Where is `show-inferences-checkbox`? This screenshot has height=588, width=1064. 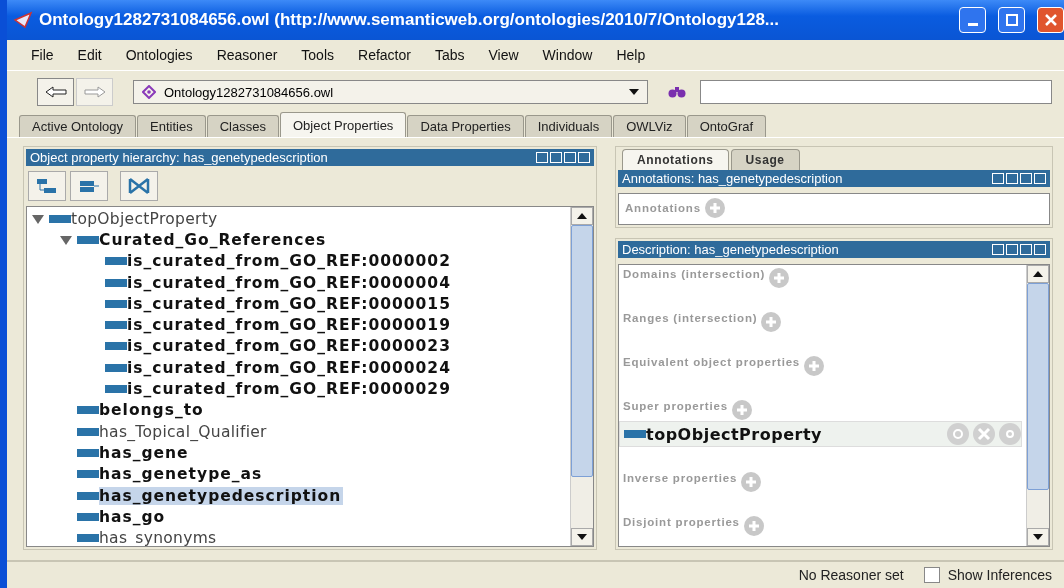
show-inferences-checkbox is located at coordinates (931, 575).